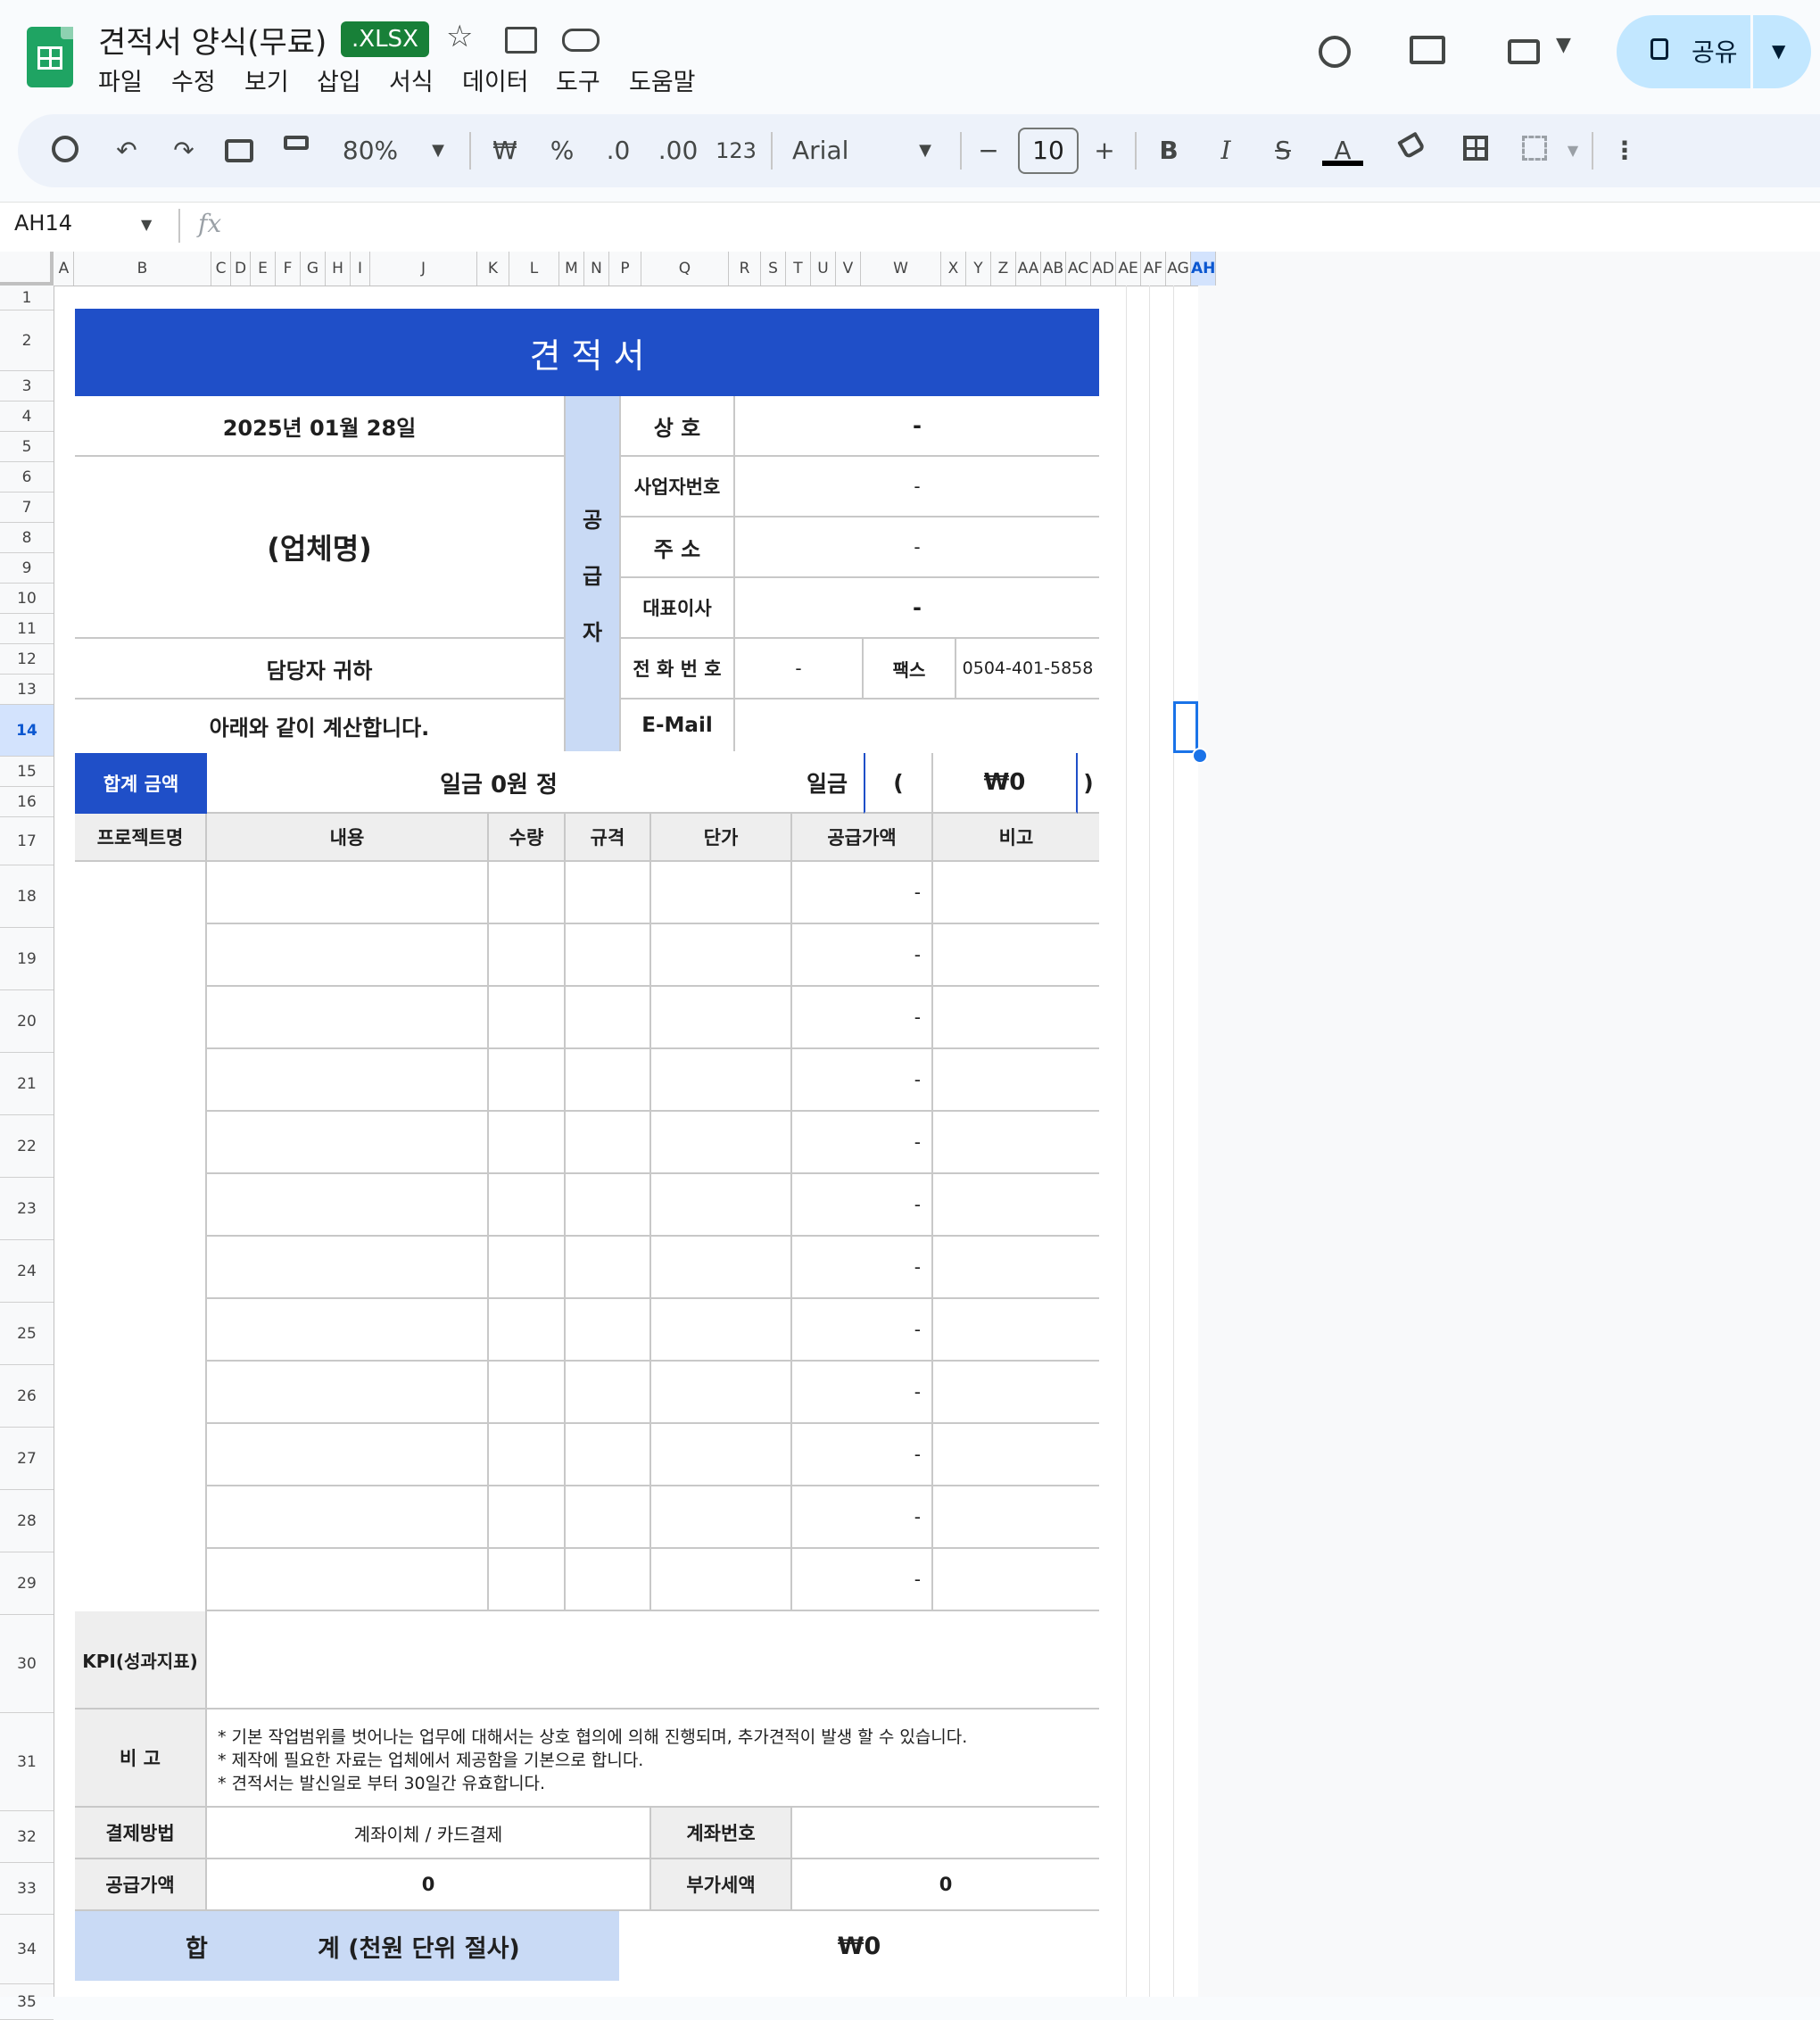 The image size is (1820, 2020). Describe the element at coordinates (431, 1761) in the screenshot. I see `note-line: * 제작에 필요한 자료는 업체에서 제공함을 기본으로 합니다.` at that location.